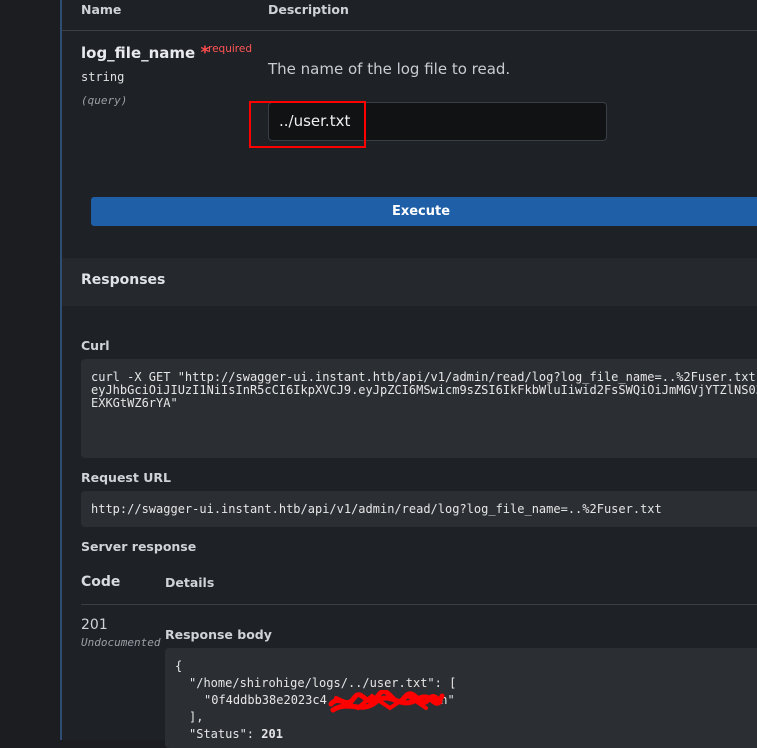 The height and width of the screenshot is (748, 757). I want to click on responses-header-band, so click(409, 282).